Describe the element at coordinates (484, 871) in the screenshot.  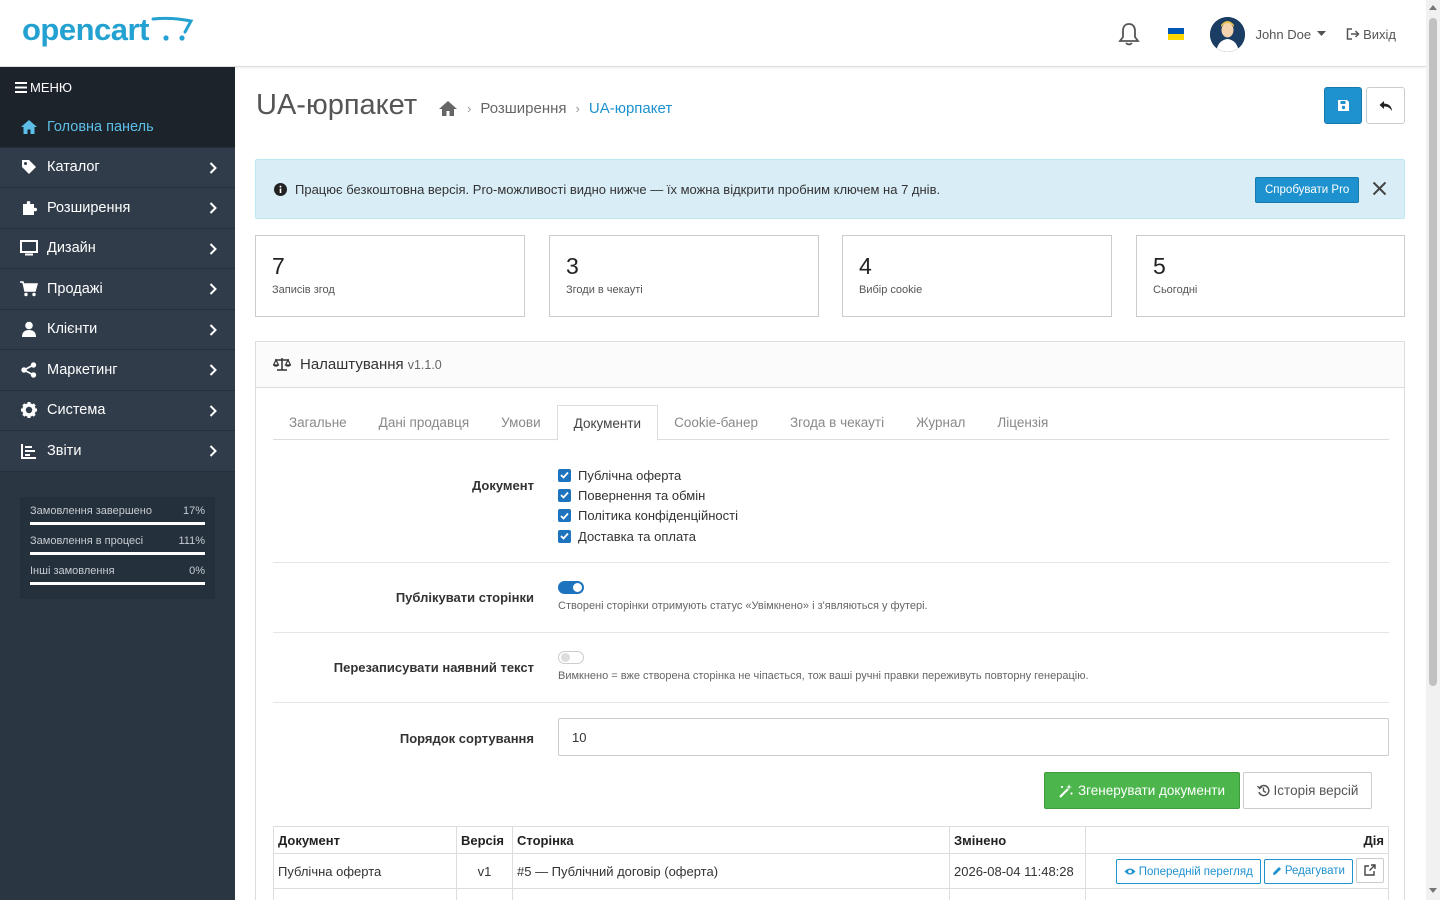
I see `cell-version: v1` at that location.